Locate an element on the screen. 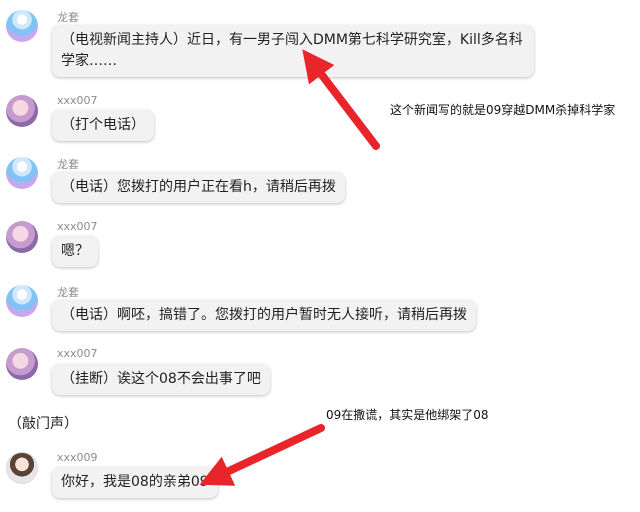 Image resolution: width=640 pixels, height=512 pixels. message-bubble: （挂断）诶这个08不会出事了吧 is located at coordinates (161, 379).